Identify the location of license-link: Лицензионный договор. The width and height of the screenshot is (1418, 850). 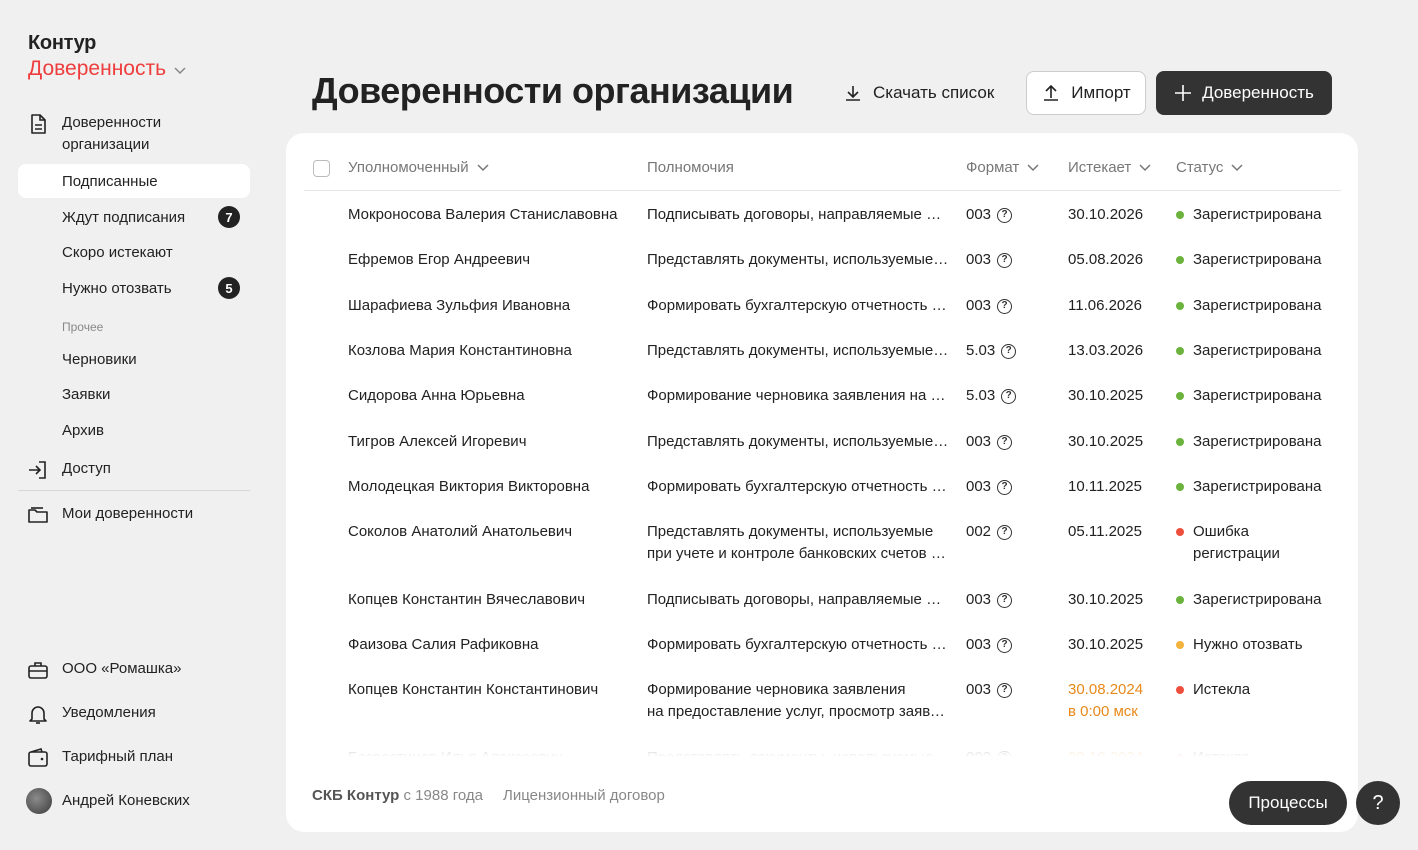
(584, 795).